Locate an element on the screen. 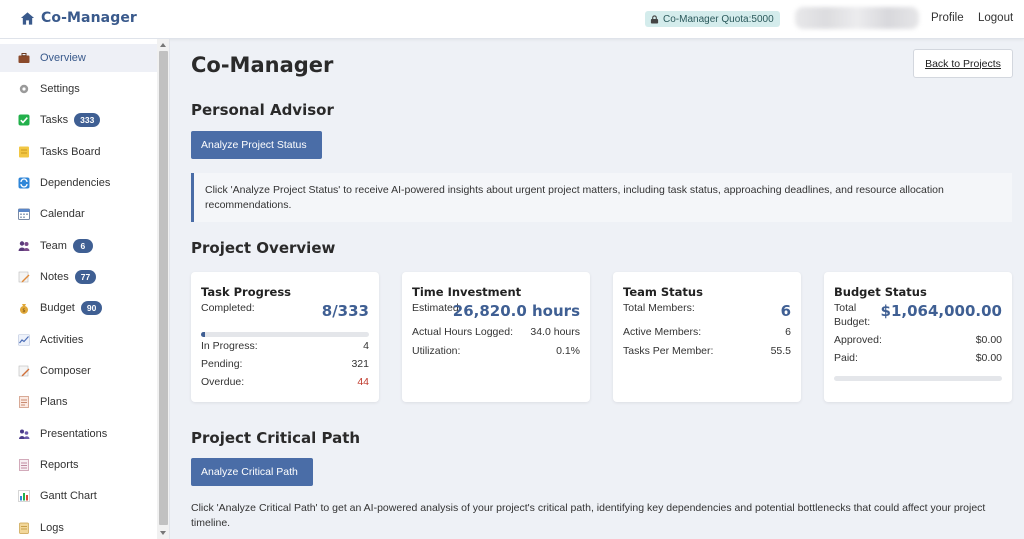  brand-link: Co-Manager is located at coordinates (78, 18).